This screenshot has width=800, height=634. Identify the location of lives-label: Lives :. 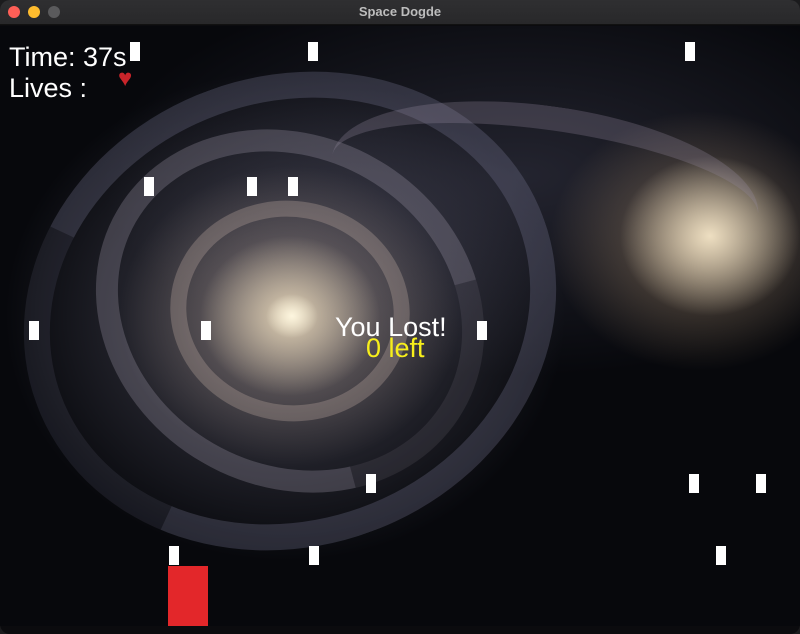
(48, 88).